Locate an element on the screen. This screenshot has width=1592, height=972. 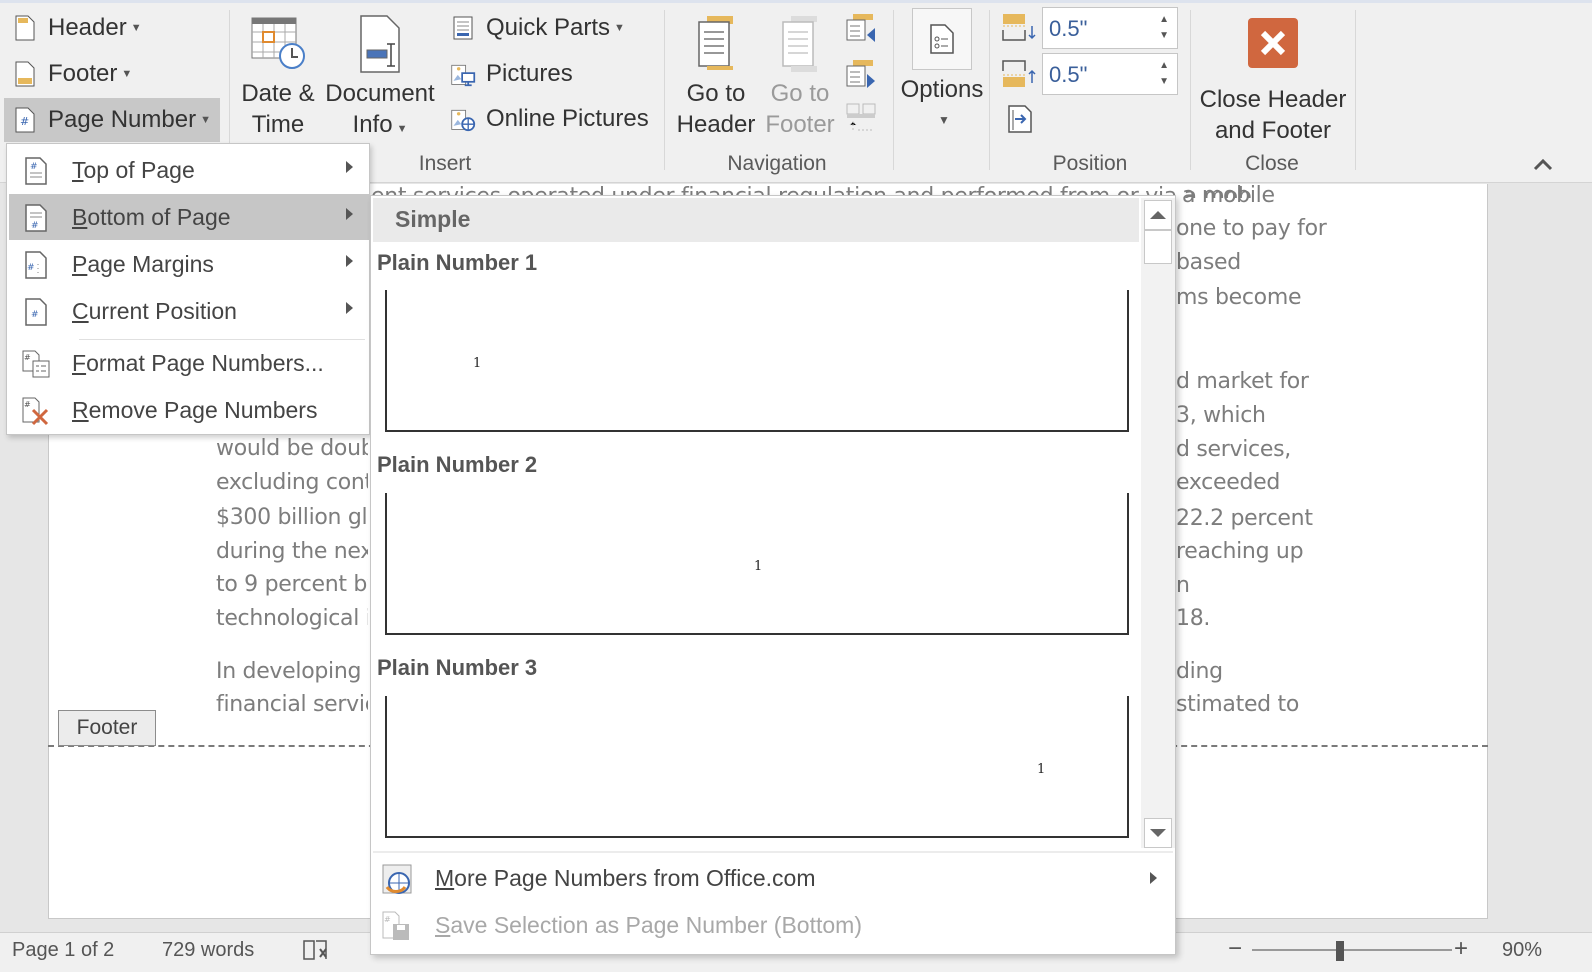
collapse-ribbon-button is located at coordinates (1543, 165).